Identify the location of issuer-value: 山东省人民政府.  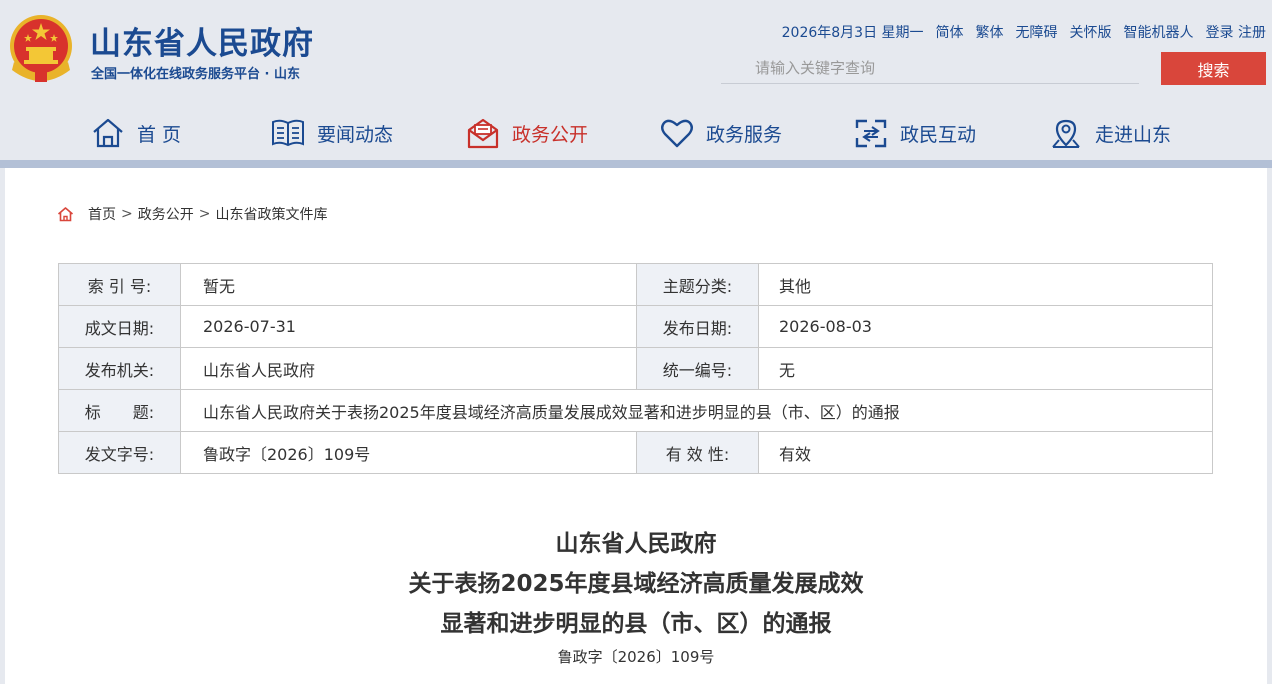
(408, 368).